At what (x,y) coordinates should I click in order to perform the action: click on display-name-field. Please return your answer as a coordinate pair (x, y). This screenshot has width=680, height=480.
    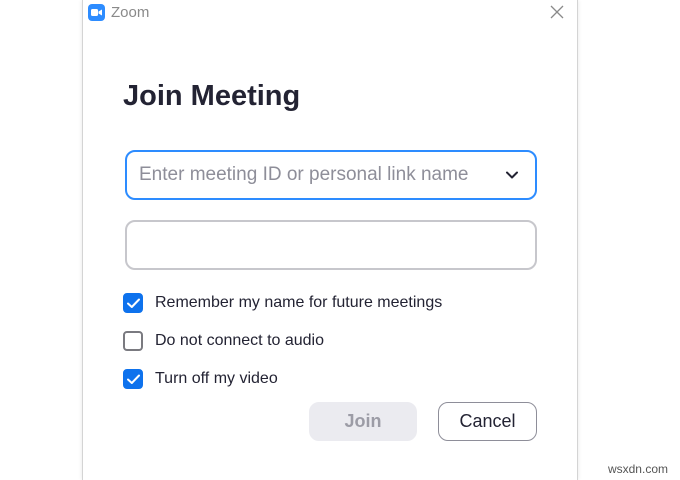
    Looking at the image, I should click on (331, 245).